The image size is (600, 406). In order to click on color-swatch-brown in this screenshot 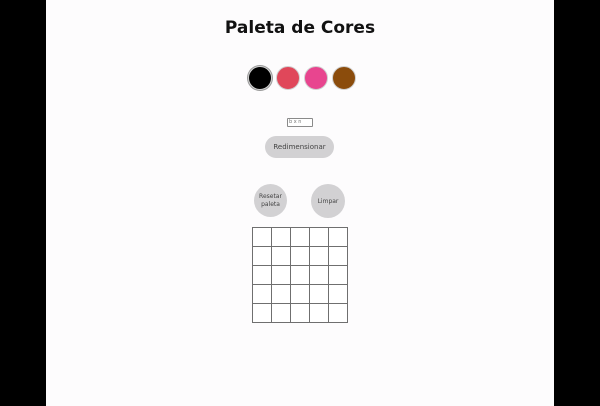, I will do `click(344, 78)`.